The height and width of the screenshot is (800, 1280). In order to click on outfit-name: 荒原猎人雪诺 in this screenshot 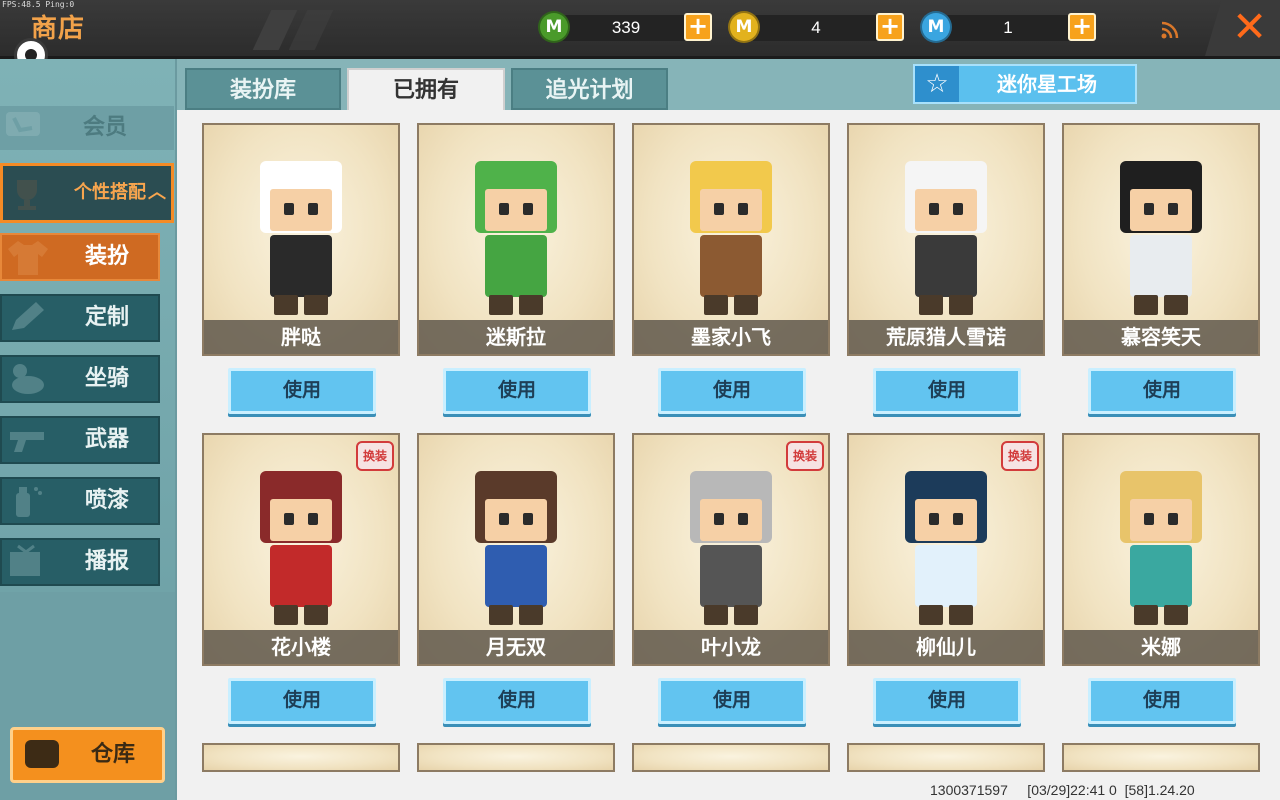, I will do `click(946, 337)`.